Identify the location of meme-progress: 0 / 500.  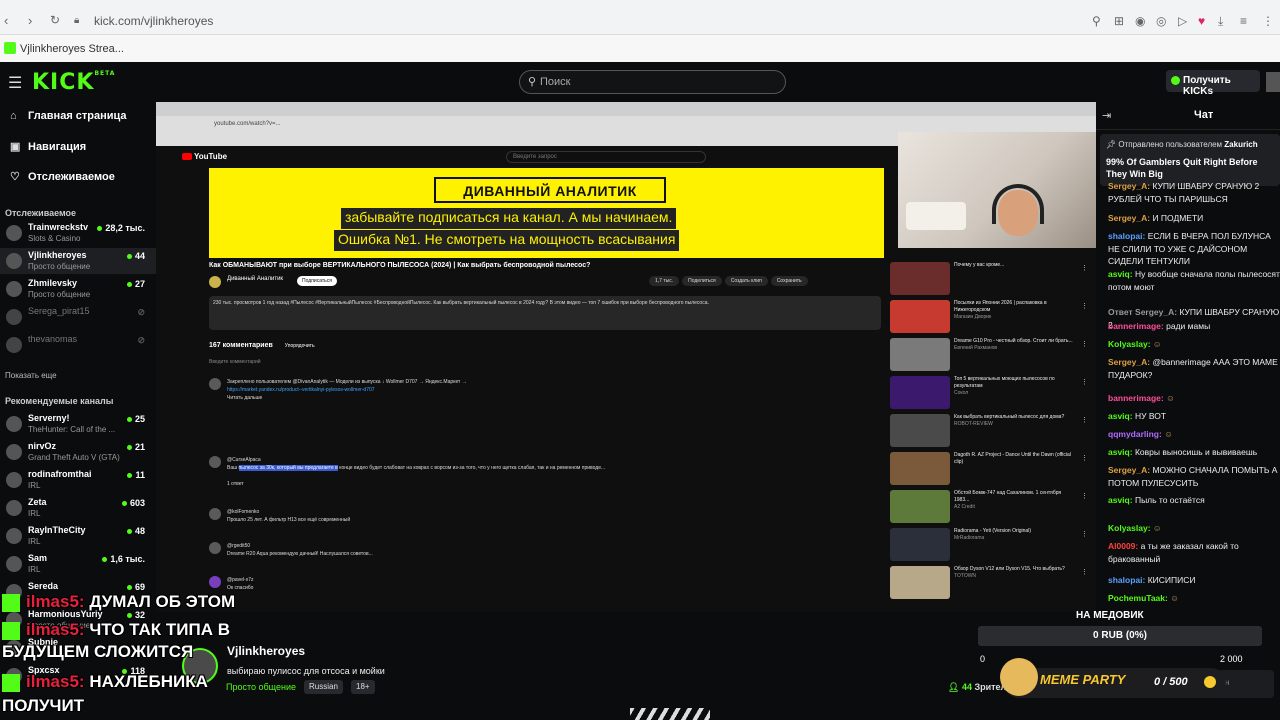
(1171, 682).